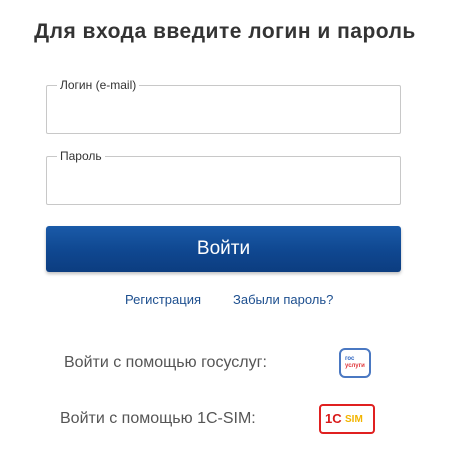  What do you see at coordinates (223, 249) in the screenshot?
I see `login-button: Войти` at bounding box center [223, 249].